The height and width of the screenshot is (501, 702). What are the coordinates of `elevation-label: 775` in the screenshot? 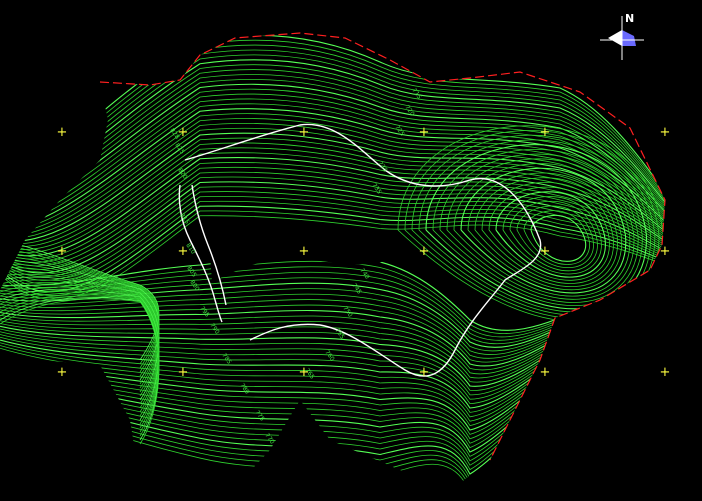 It's located at (259, 416).